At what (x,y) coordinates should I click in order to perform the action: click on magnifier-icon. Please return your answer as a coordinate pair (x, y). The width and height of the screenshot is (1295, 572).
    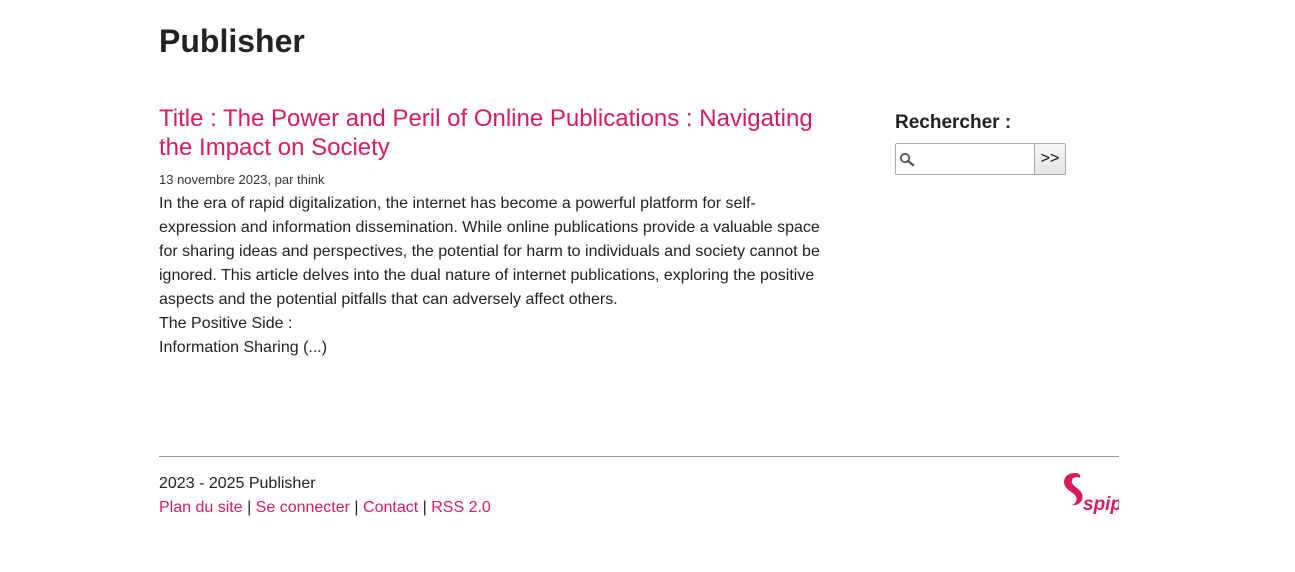
    Looking at the image, I should click on (907, 159).